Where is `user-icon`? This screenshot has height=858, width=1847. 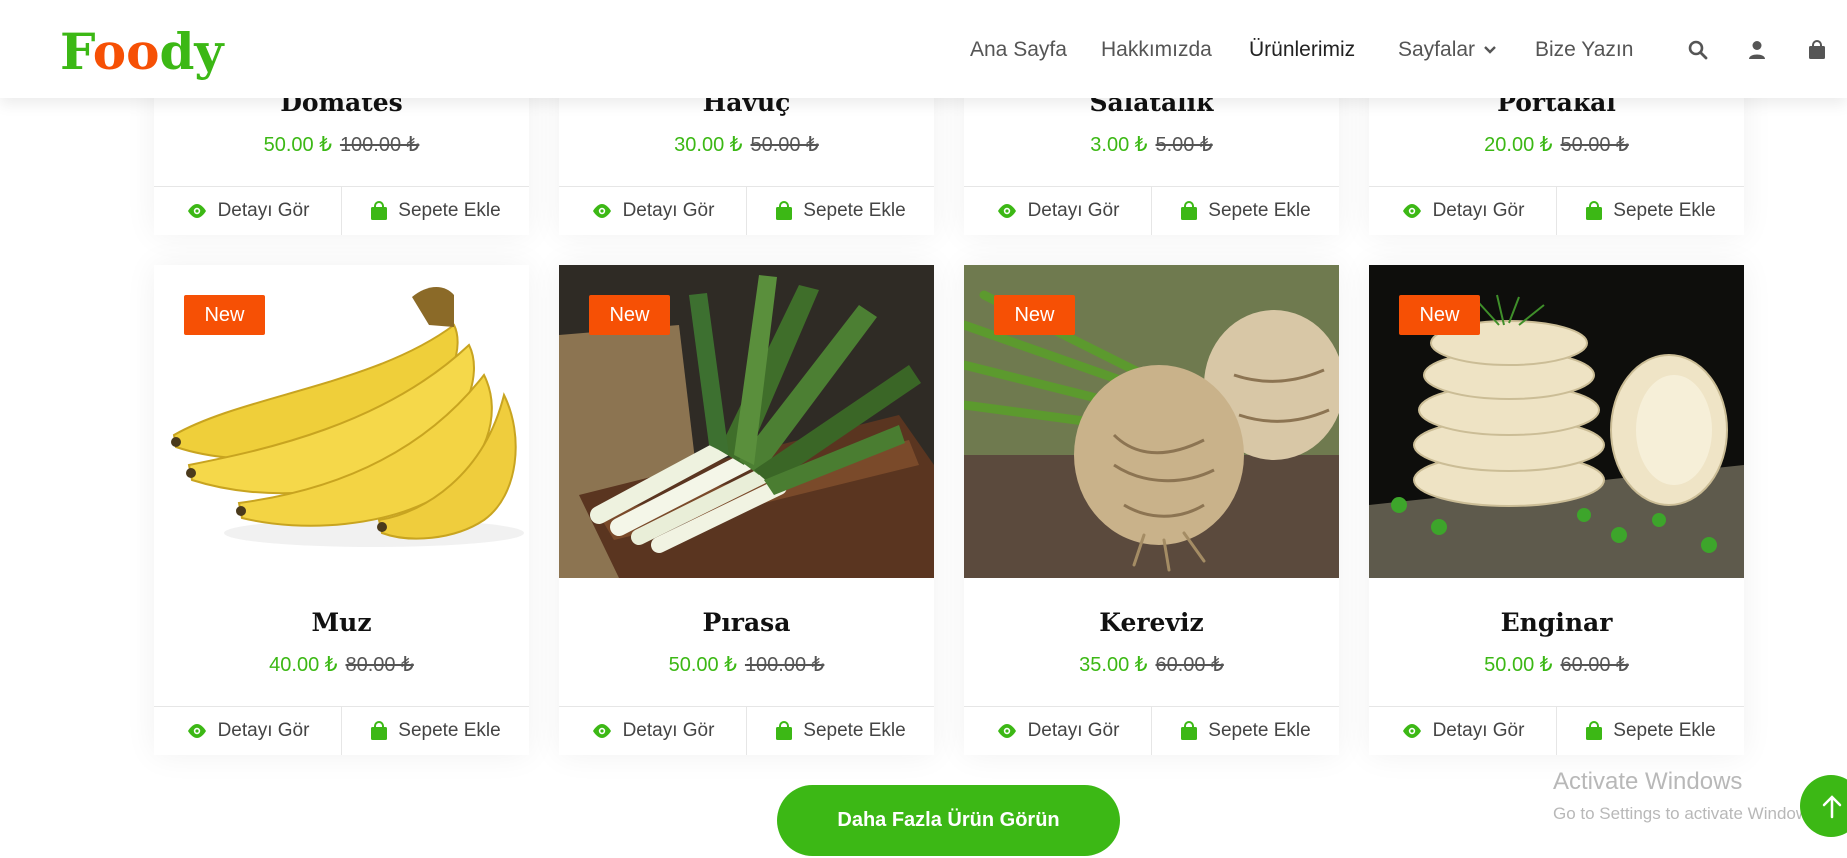
user-icon is located at coordinates (1757, 50).